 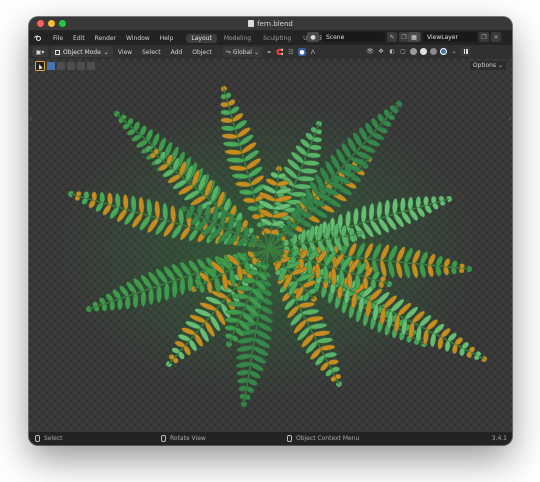 I want to click on select-invert-icon, so click(x=81, y=66).